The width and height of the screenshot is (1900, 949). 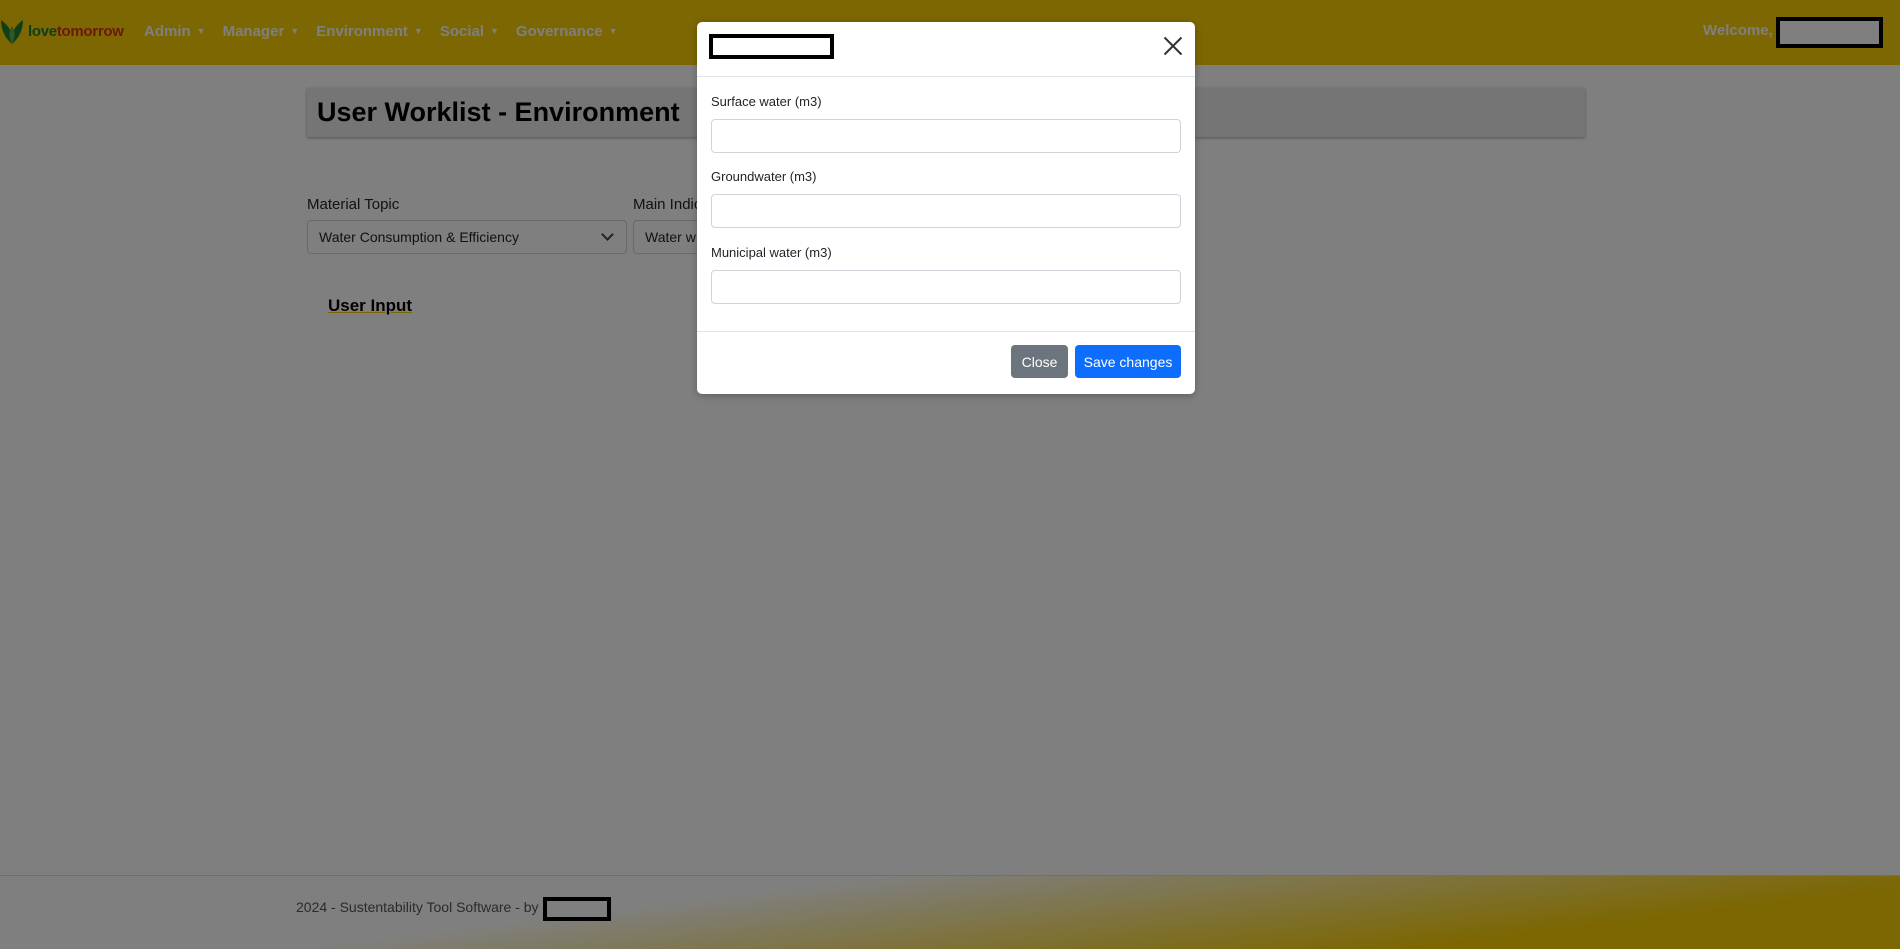 What do you see at coordinates (946, 362) in the screenshot?
I see `modal-footer: Close Save changes` at bounding box center [946, 362].